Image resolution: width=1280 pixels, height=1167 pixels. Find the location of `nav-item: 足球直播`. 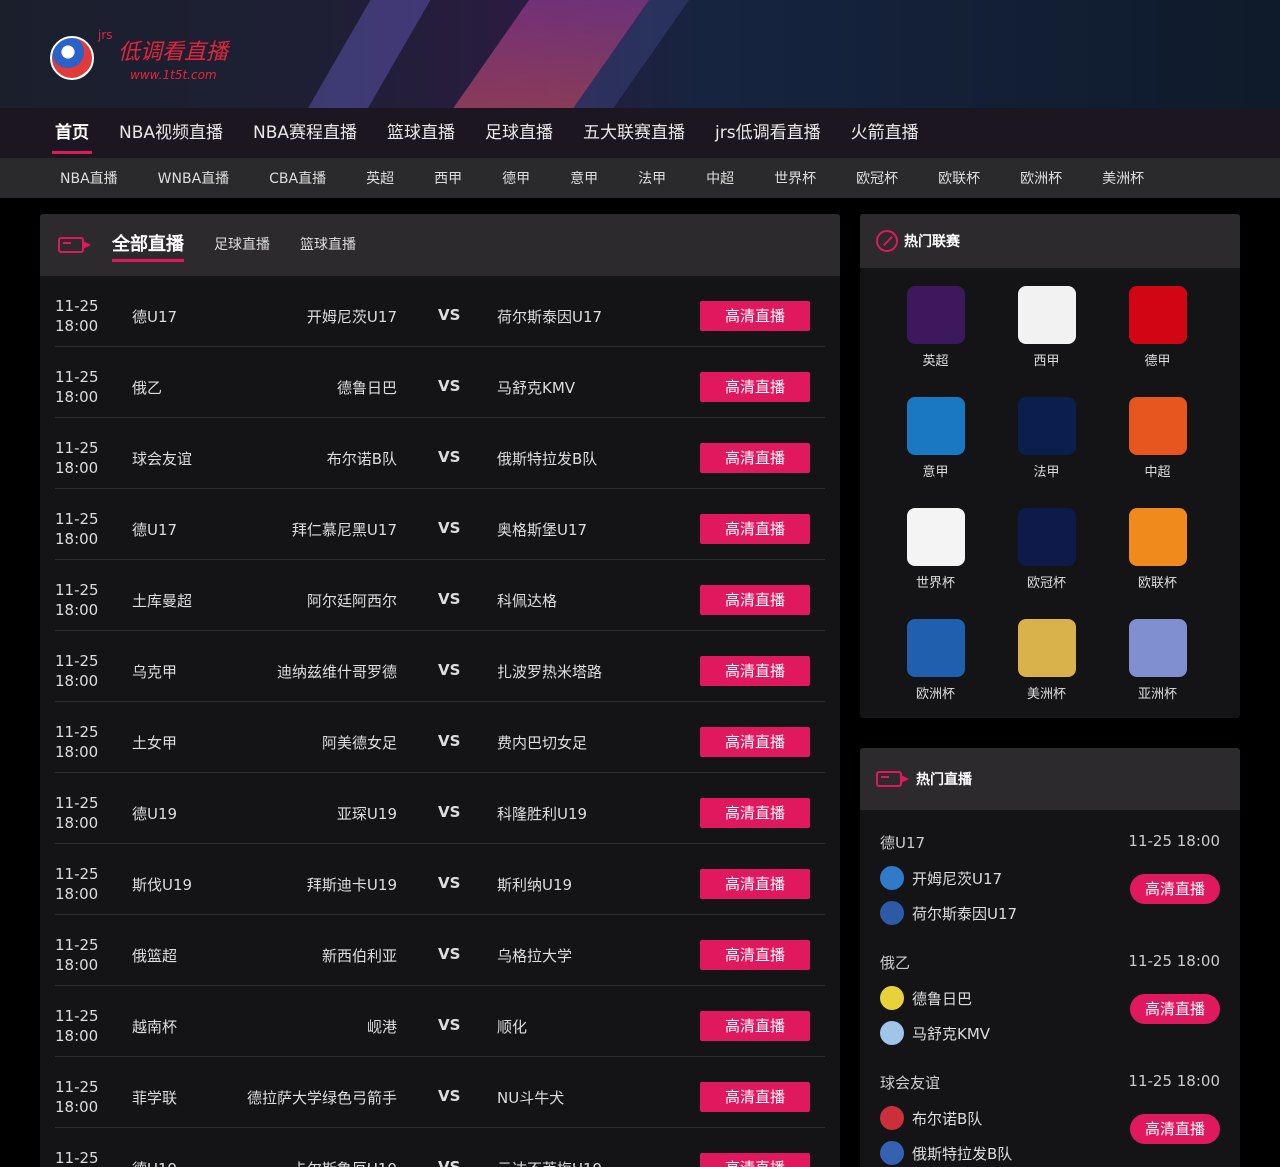

nav-item: 足球直播 is located at coordinates (519, 133).